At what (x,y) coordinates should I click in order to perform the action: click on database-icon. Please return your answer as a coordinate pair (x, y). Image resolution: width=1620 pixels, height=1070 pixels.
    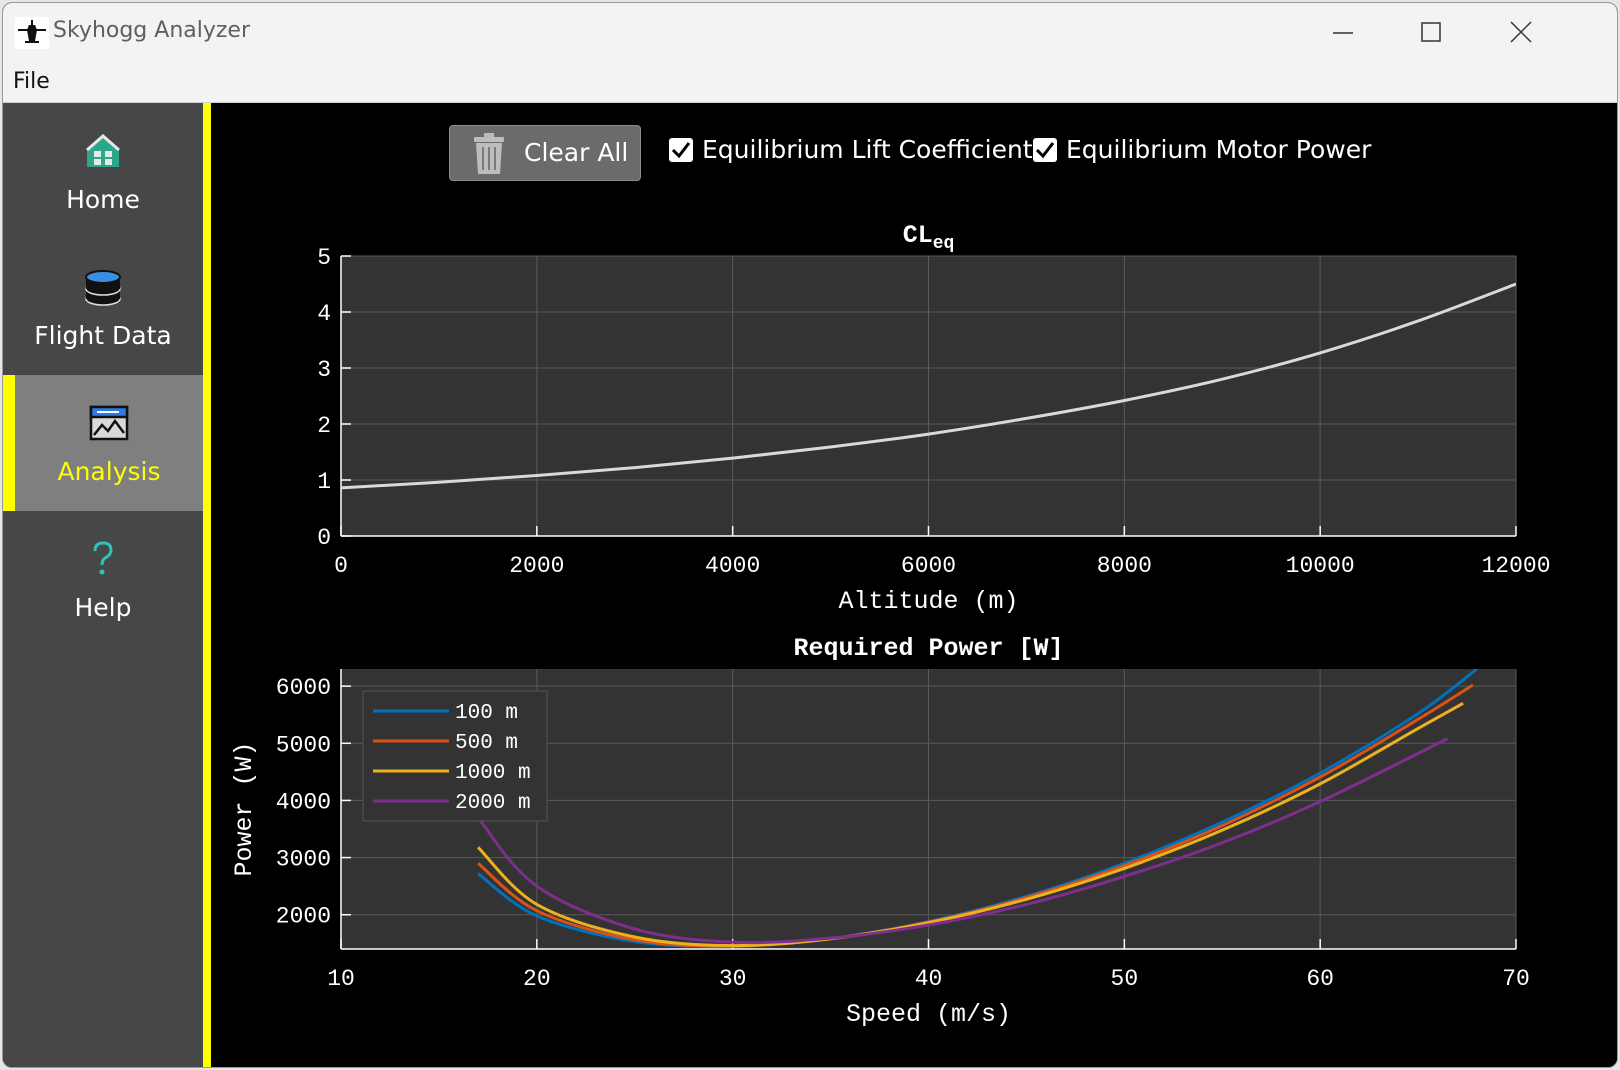
    Looking at the image, I should click on (103, 288).